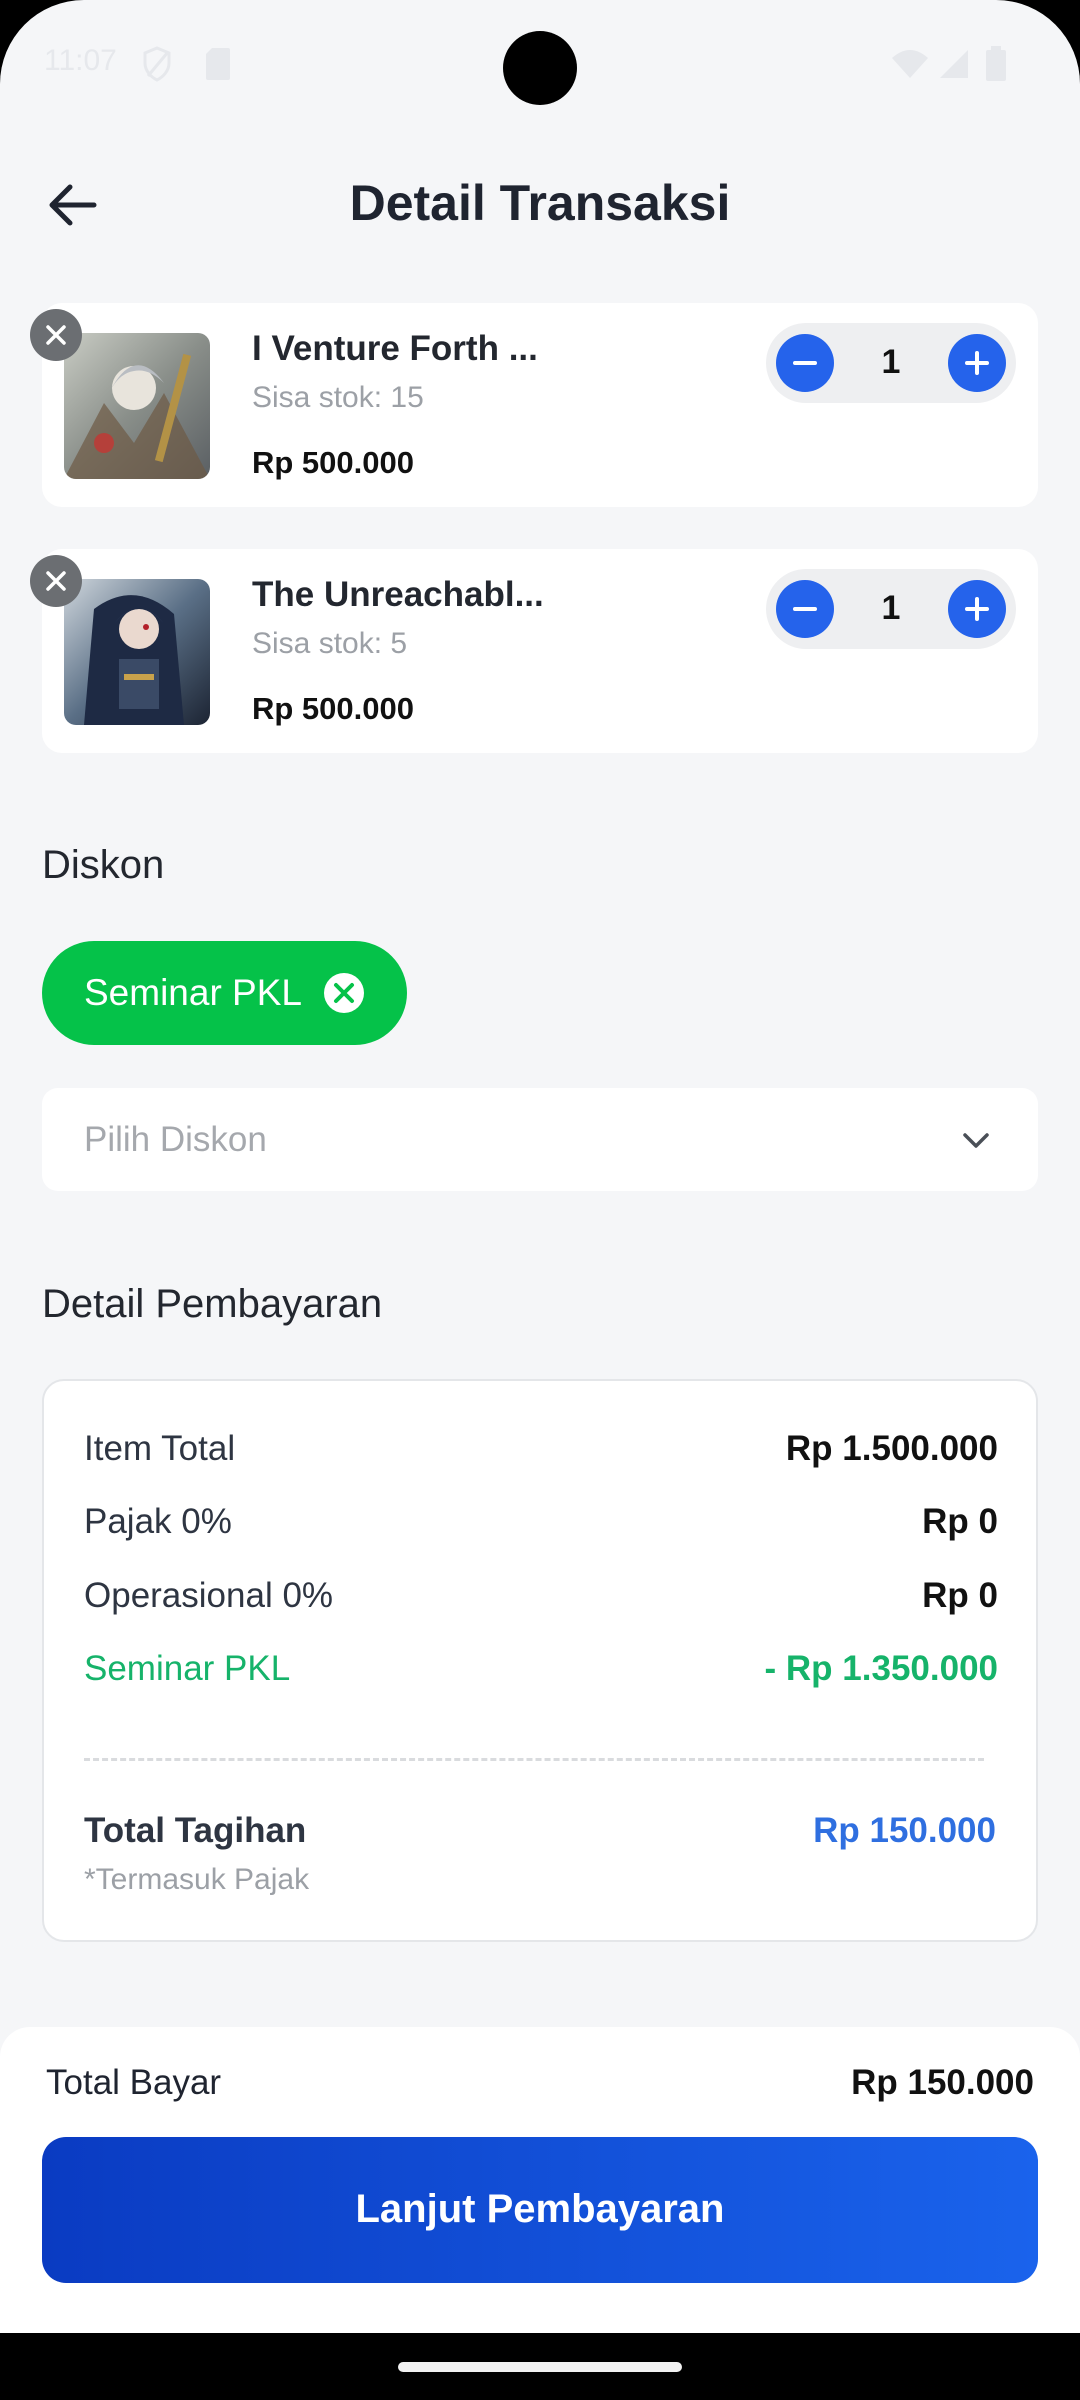 This screenshot has width=1080, height=2400. What do you see at coordinates (175, 1139) in the screenshot?
I see `discount-select-placeholder: Pilih Diskon` at bounding box center [175, 1139].